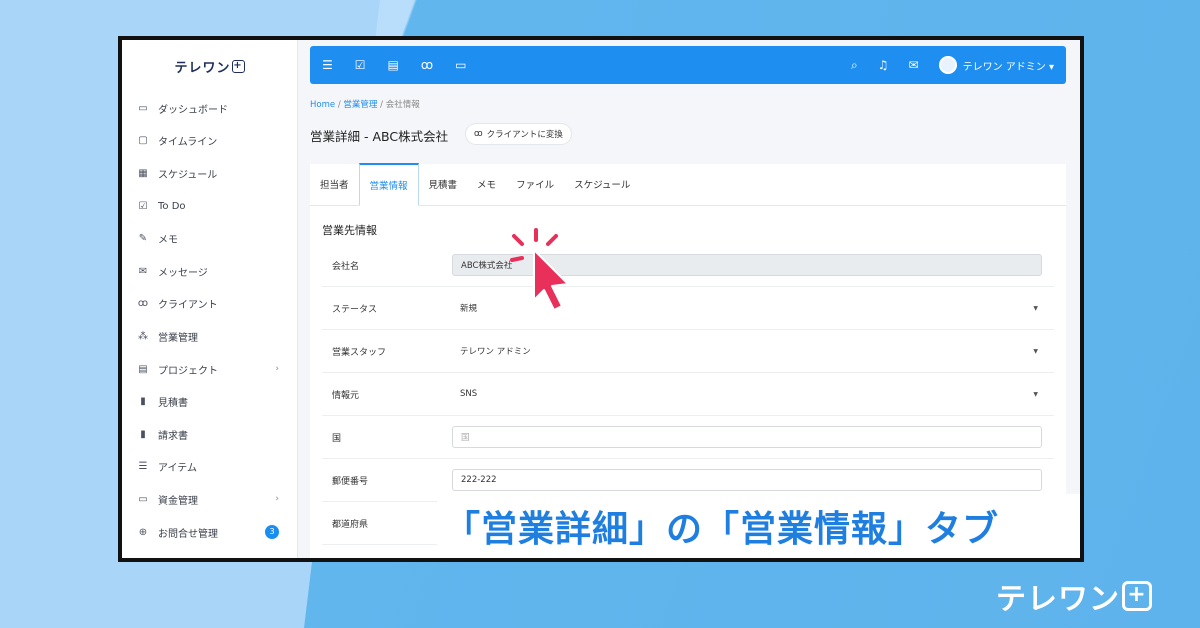  What do you see at coordinates (388, 184) in the screenshot?
I see `tab-sales-info: 営業情報` at bounding box center [388, 184].